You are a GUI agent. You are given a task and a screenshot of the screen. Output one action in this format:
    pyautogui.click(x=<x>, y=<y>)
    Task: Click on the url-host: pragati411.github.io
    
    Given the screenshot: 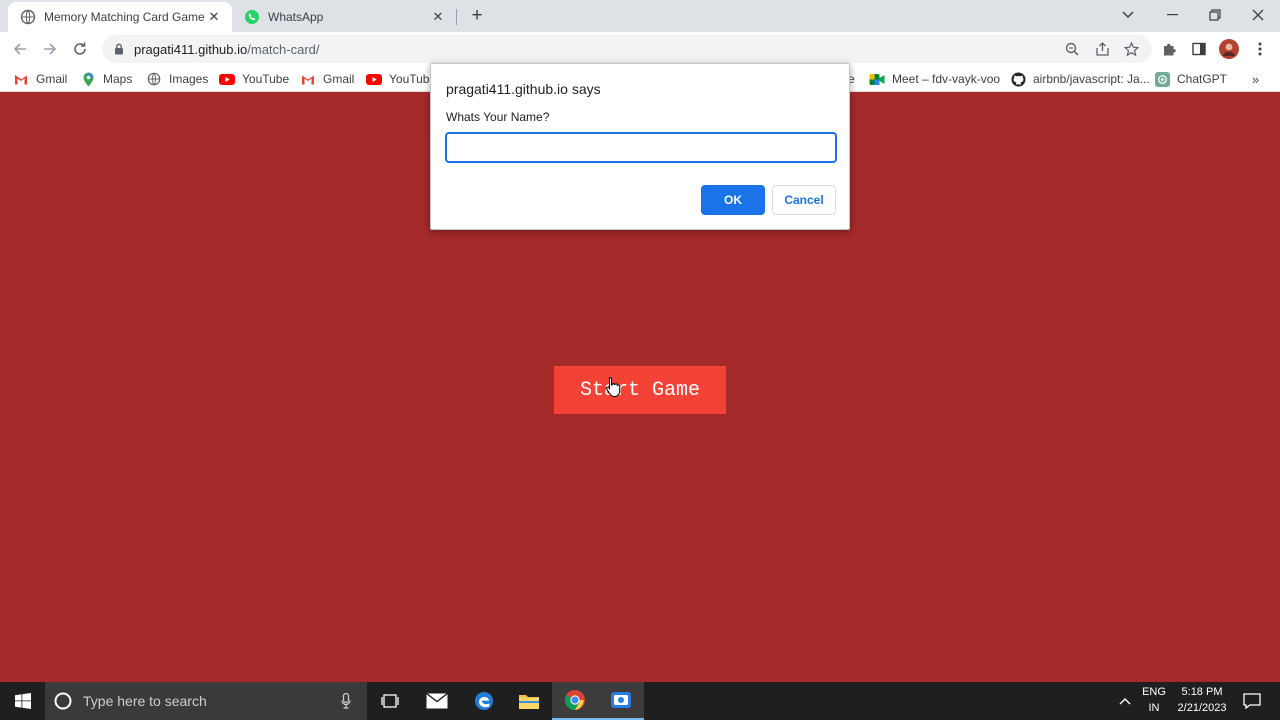 What is the action you would take?
    pyautogui.click(x=191, y=49)
    